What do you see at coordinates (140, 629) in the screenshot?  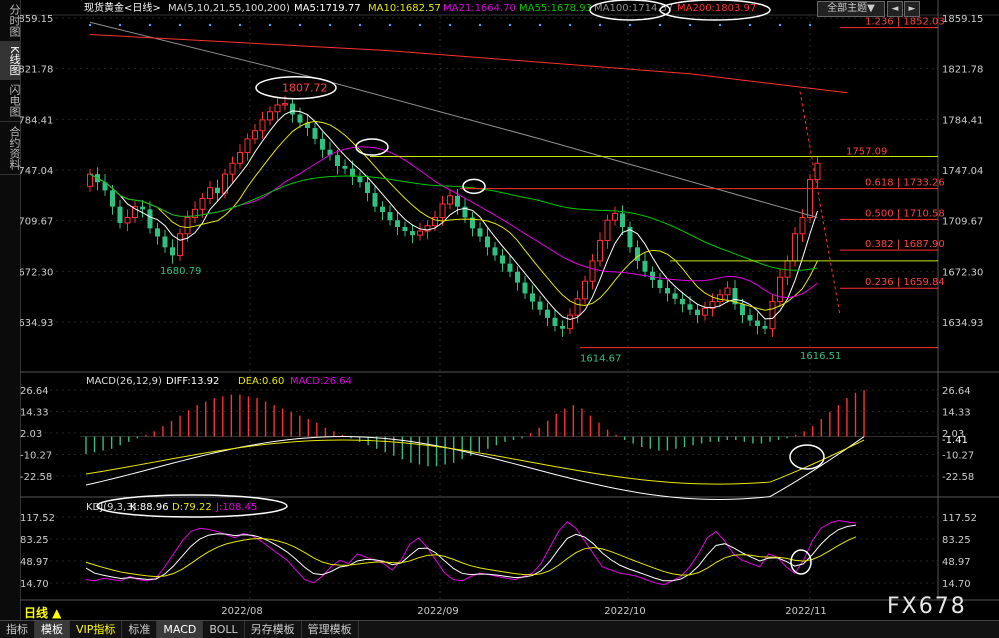 I see `tab-standard: 标准` at bounding box center [140, 629].